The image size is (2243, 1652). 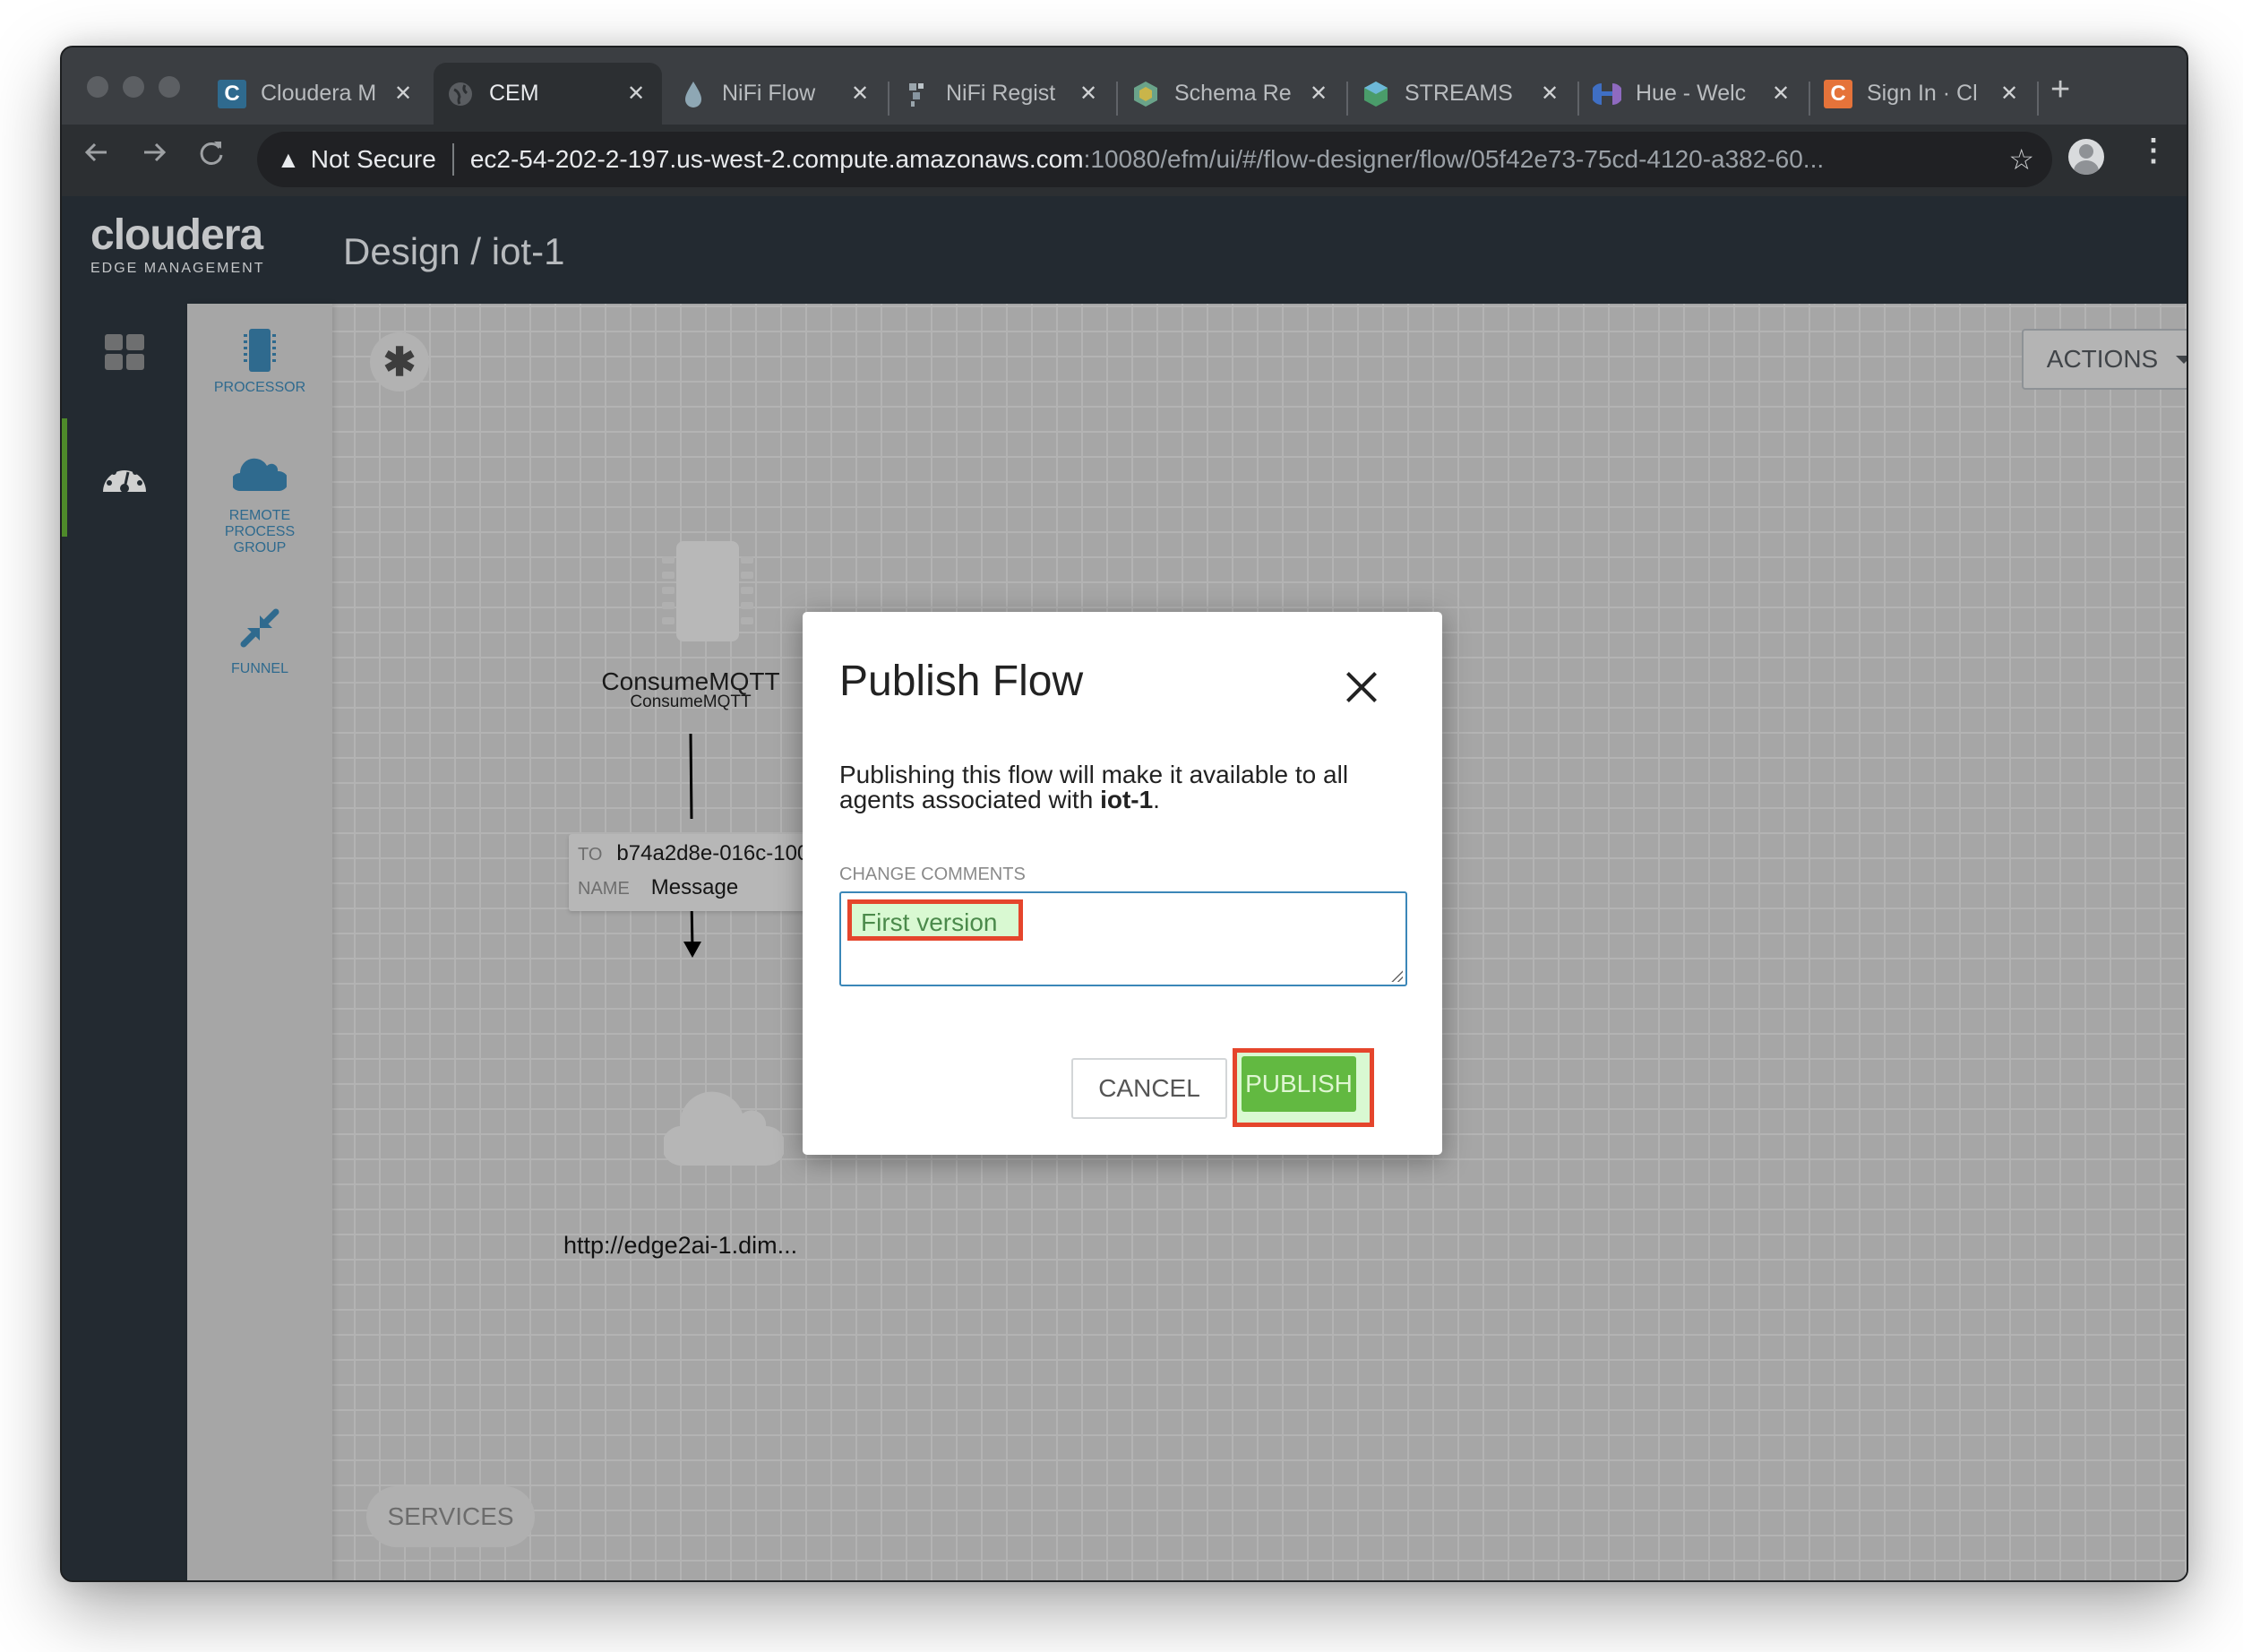 I want to click on back-button, so click(x=97, y=156).